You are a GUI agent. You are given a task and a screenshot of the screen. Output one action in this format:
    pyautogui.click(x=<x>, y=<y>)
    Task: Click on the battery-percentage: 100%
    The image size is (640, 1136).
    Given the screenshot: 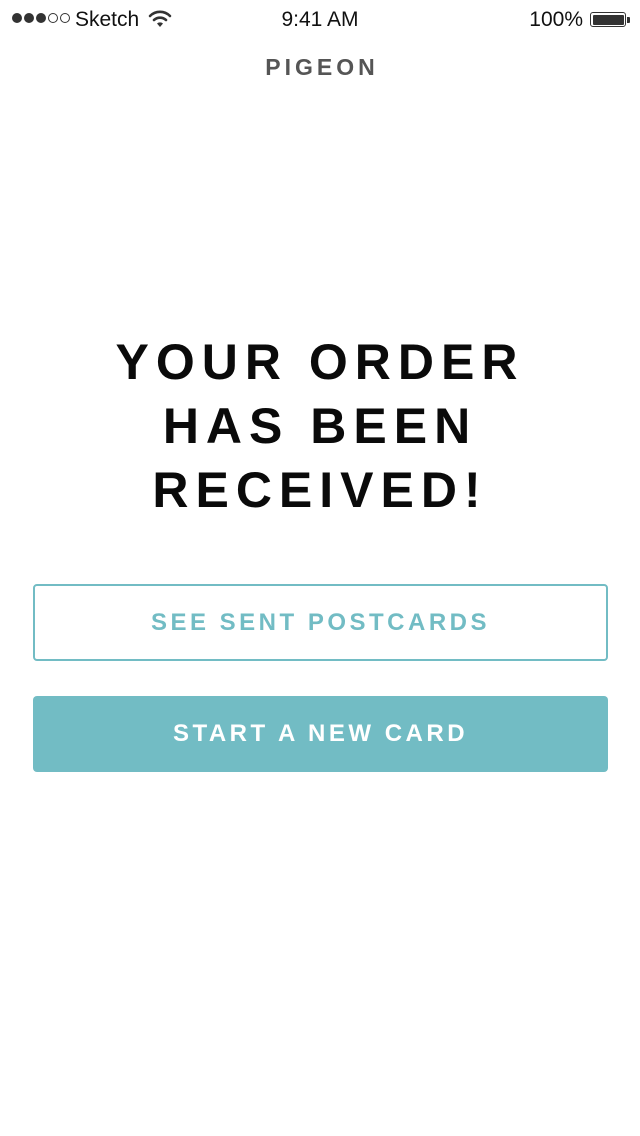 What is the action you would take?
    pyautogui.click(x=556, y=19)
    